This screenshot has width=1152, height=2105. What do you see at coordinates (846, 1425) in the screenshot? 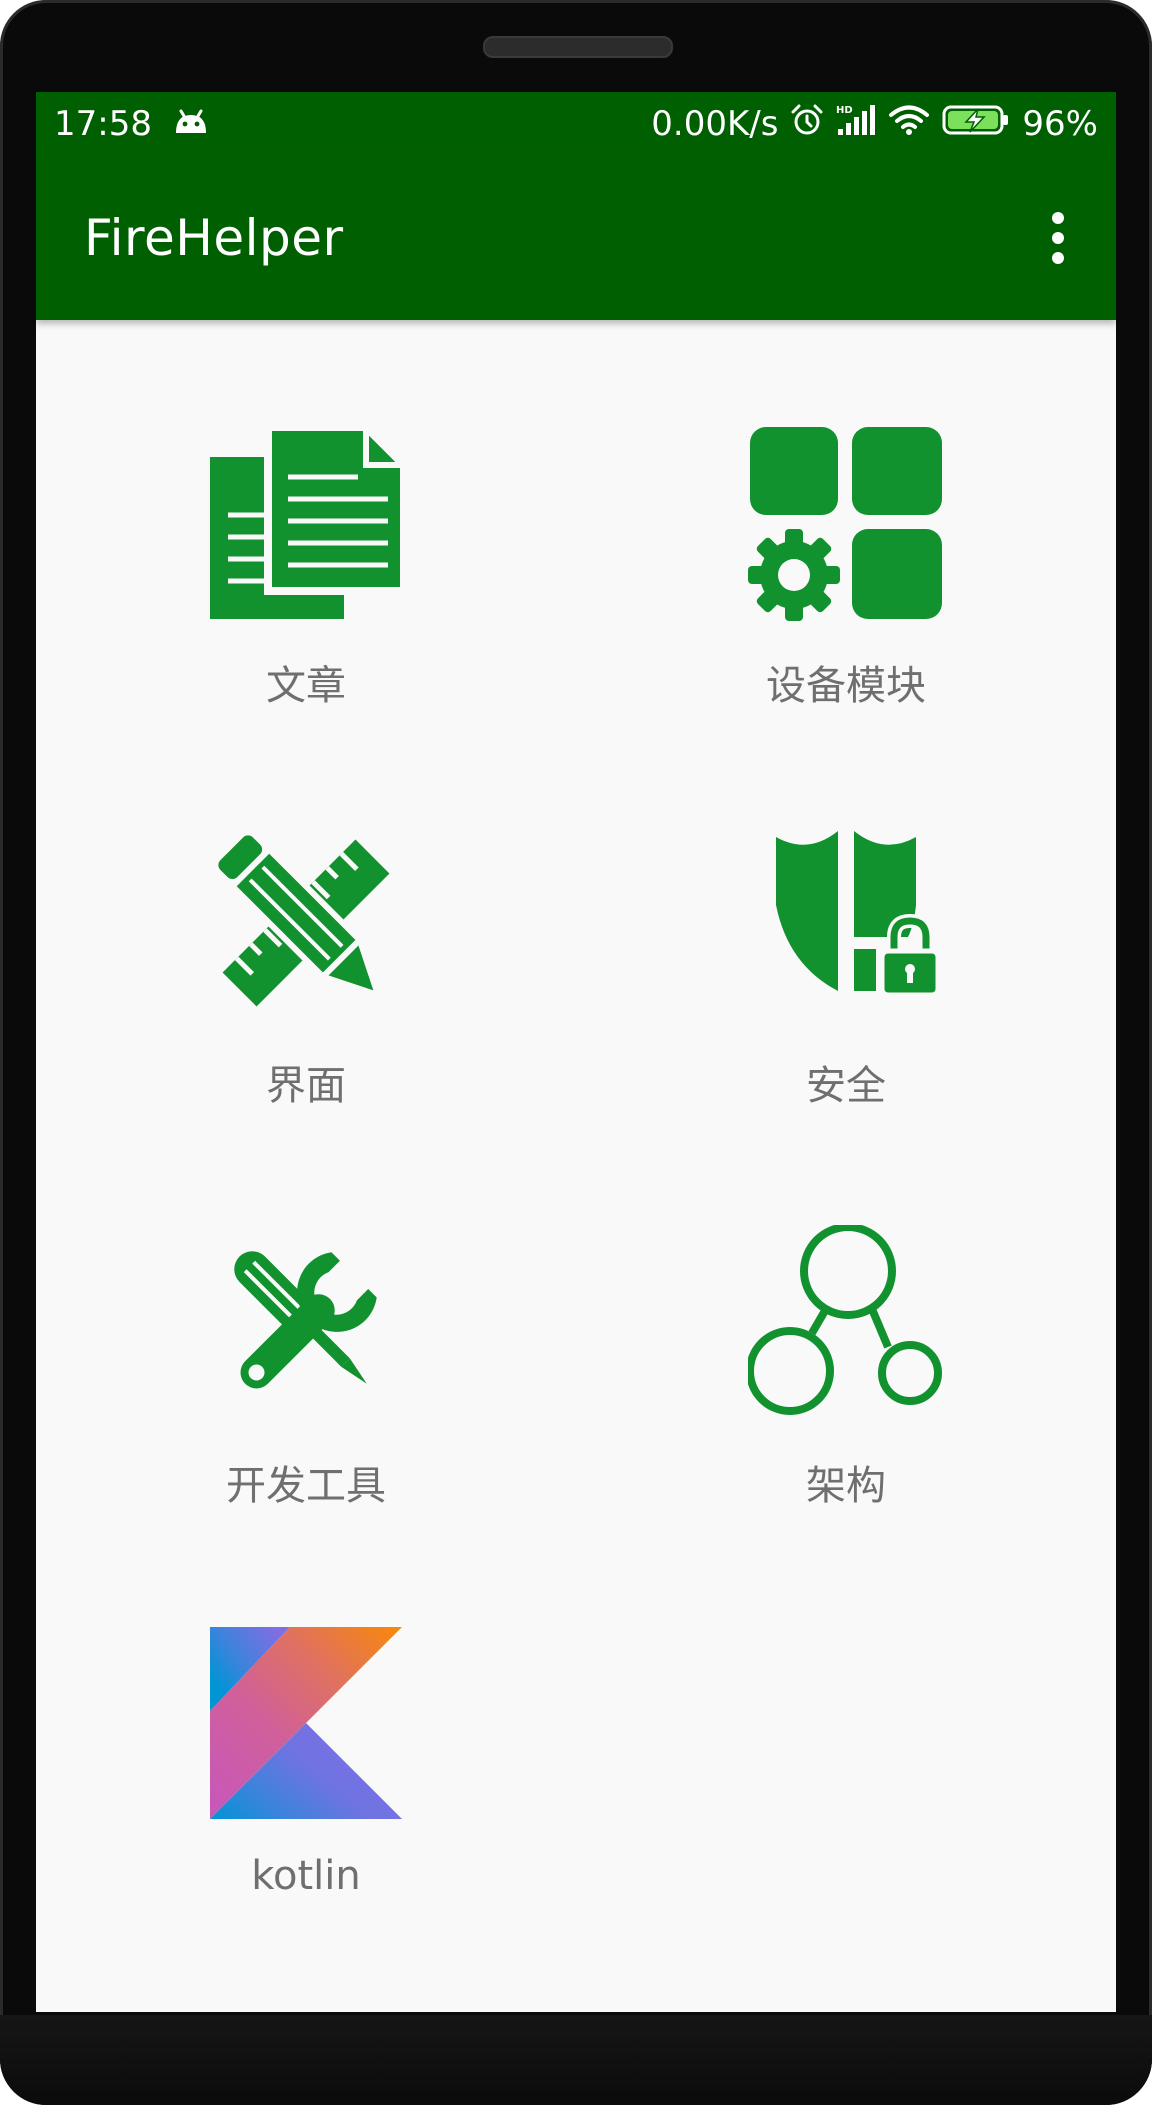
I see `tile-architecture: 架构` at bounding box center [846, 1425].